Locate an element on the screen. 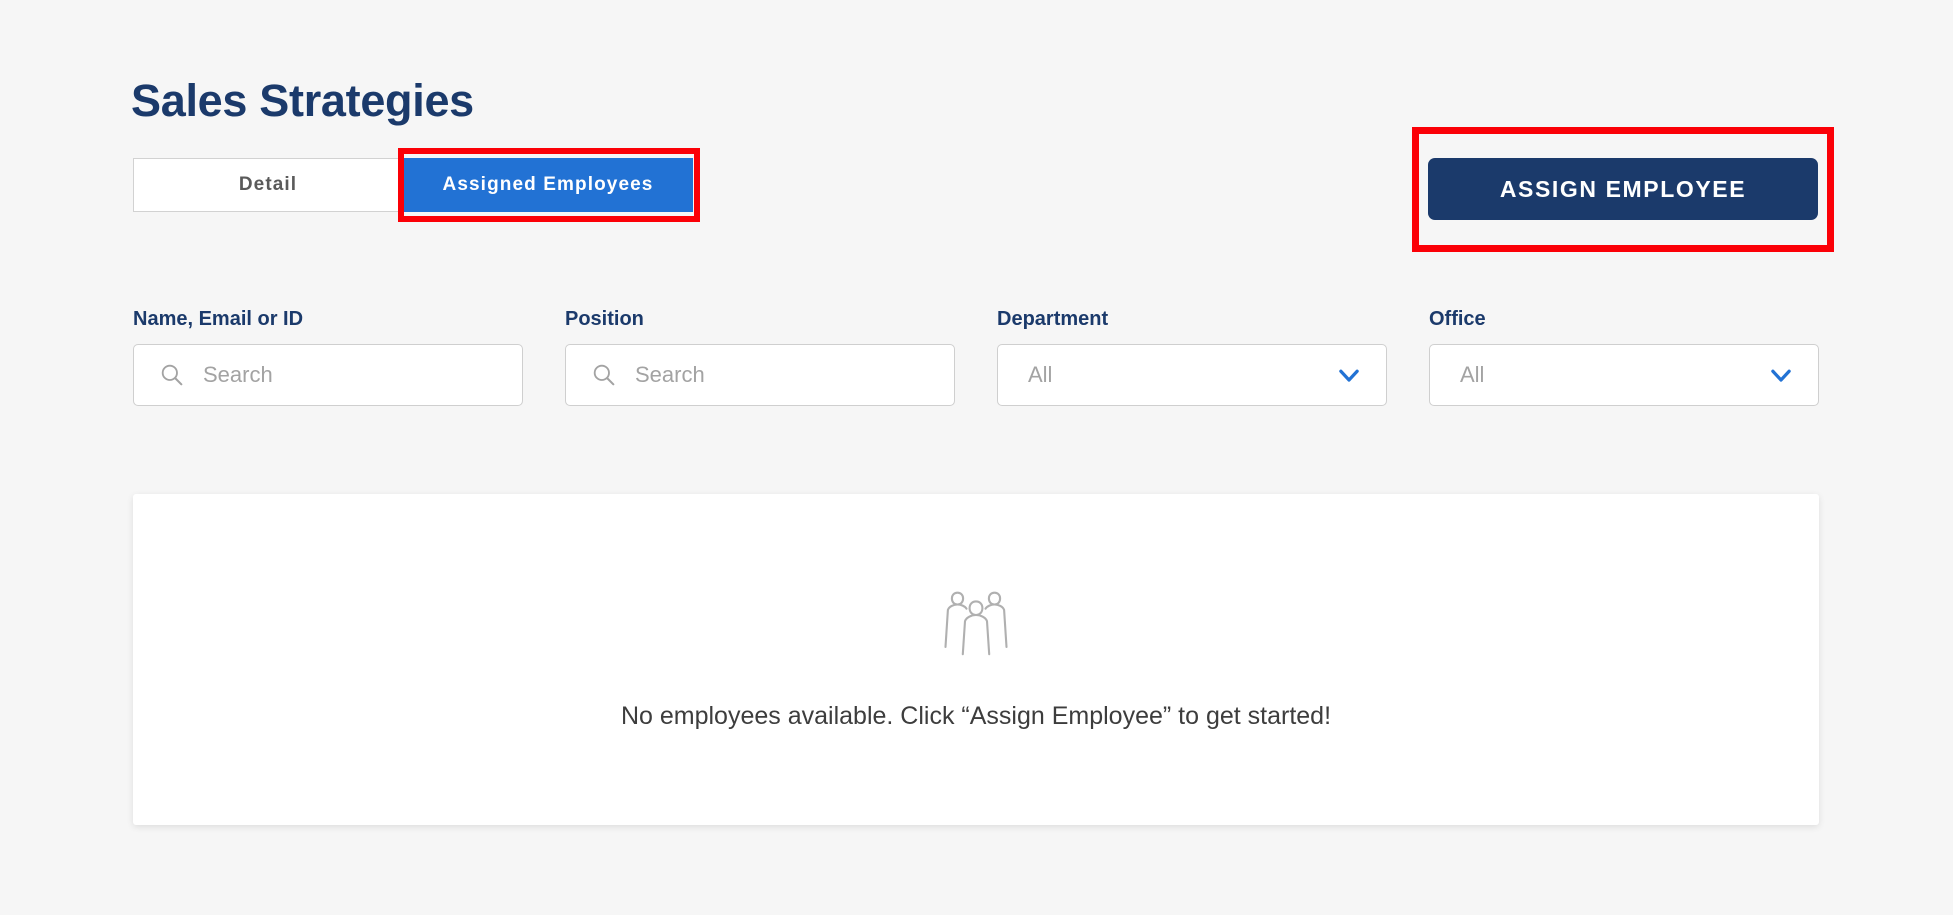  tab-detail: Detail is located at coordinates (268, 185).